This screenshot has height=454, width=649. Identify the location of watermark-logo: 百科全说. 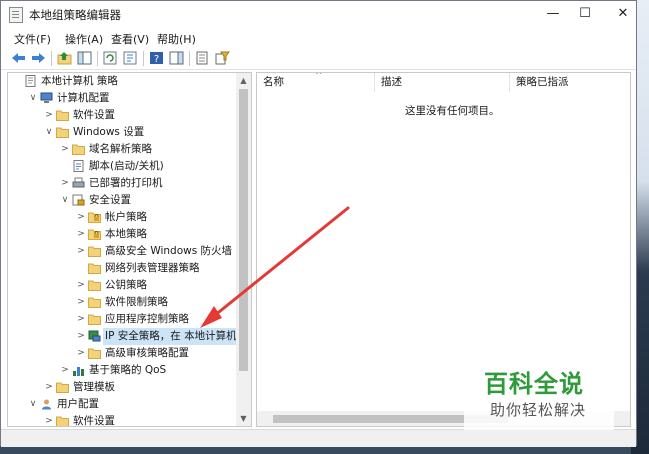
(534, 384).